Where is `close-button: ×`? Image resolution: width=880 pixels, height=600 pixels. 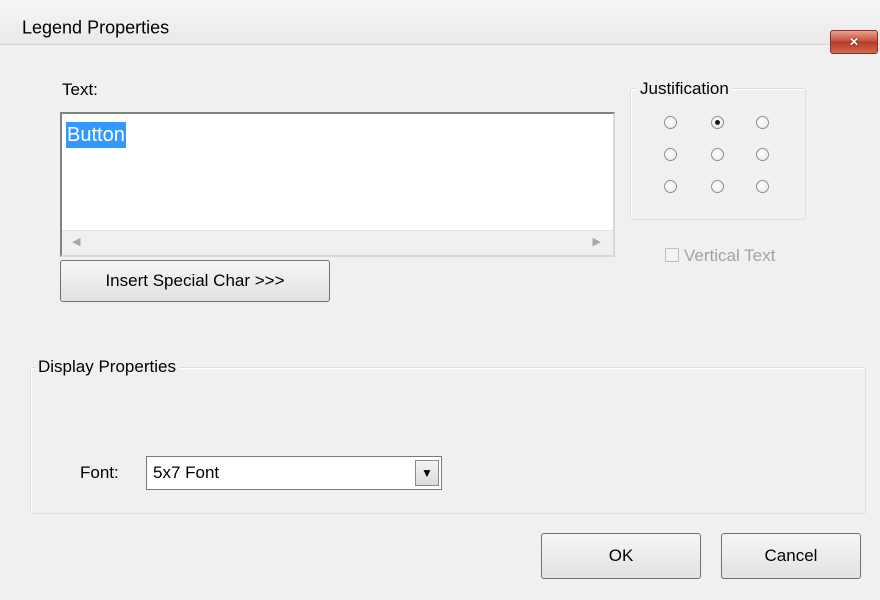 close-button: × is located at coordinates (854, 42).